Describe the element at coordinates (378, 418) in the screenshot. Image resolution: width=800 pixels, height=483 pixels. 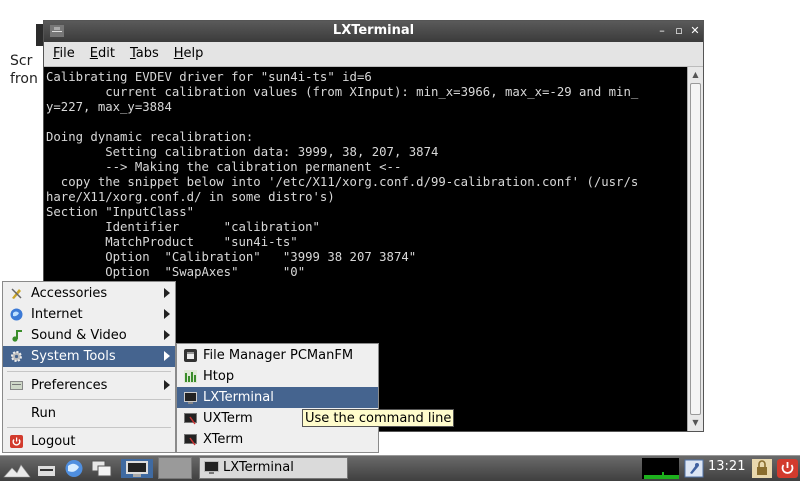
I see `tooltip: Use the command line` at that location.